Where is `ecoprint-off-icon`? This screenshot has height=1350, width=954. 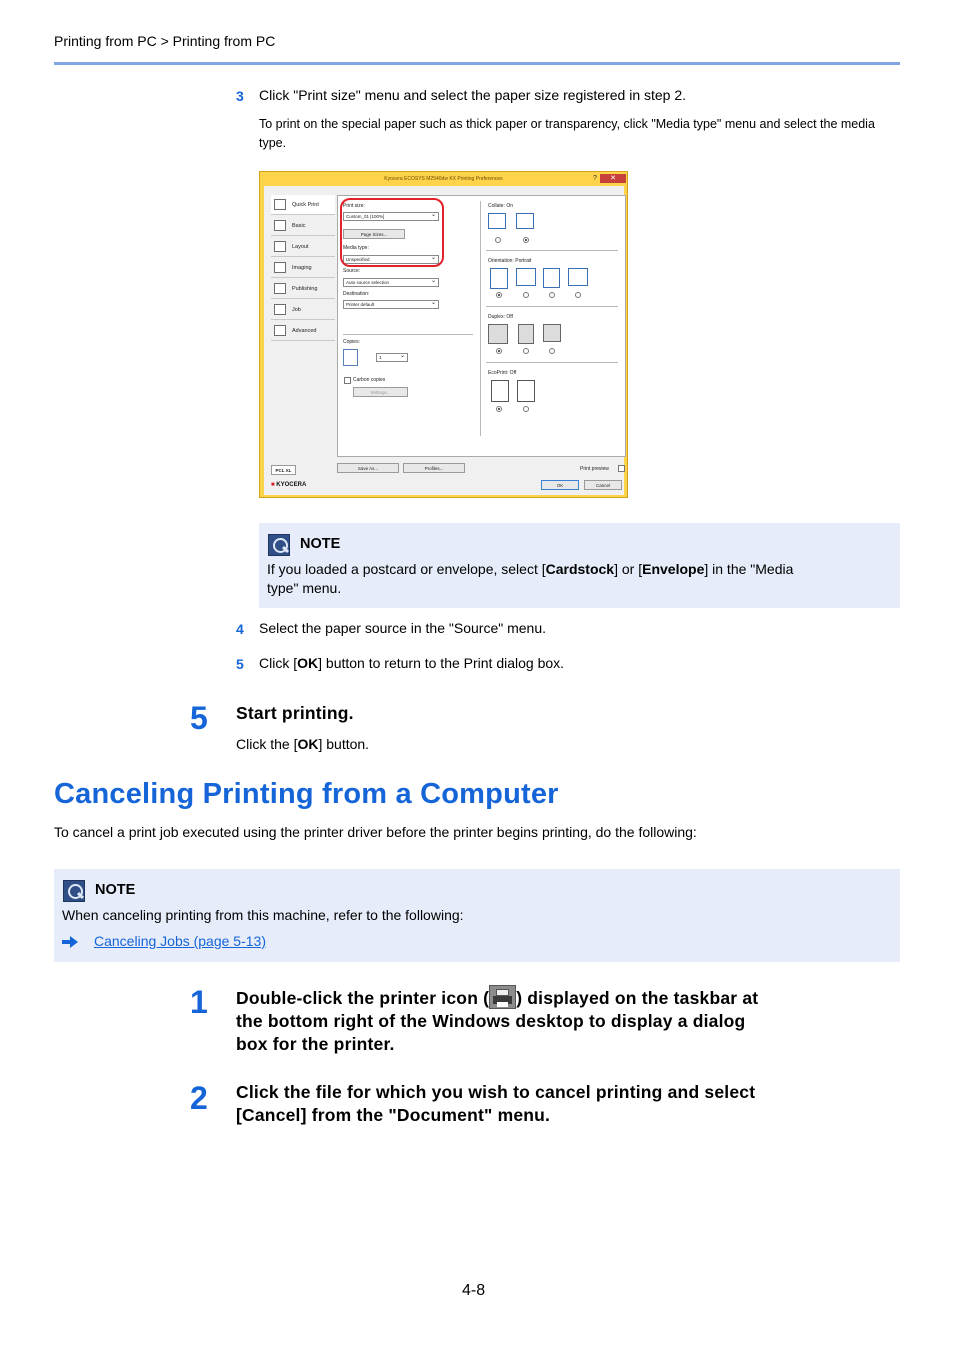
ecoprint-off-icon is located at coordinates (500, 391).